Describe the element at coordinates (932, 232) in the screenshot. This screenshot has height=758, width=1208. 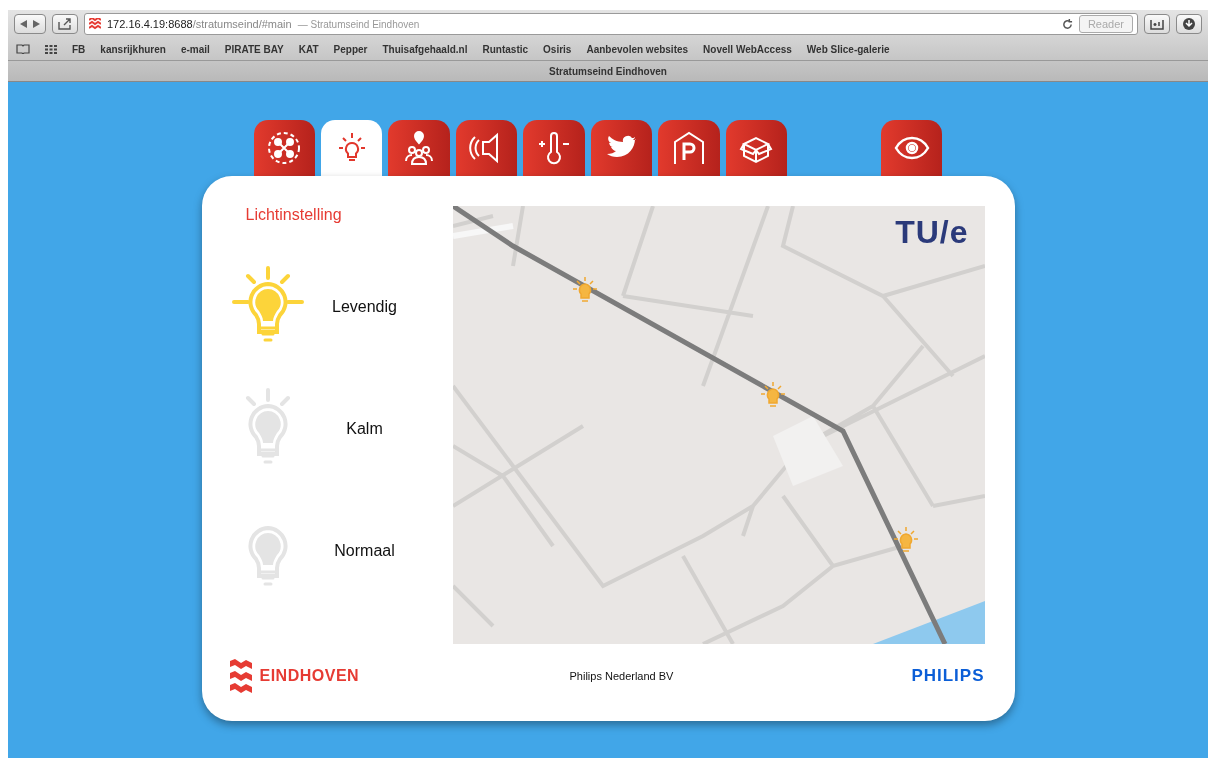
I see `university-logo: TU/e` at that location.